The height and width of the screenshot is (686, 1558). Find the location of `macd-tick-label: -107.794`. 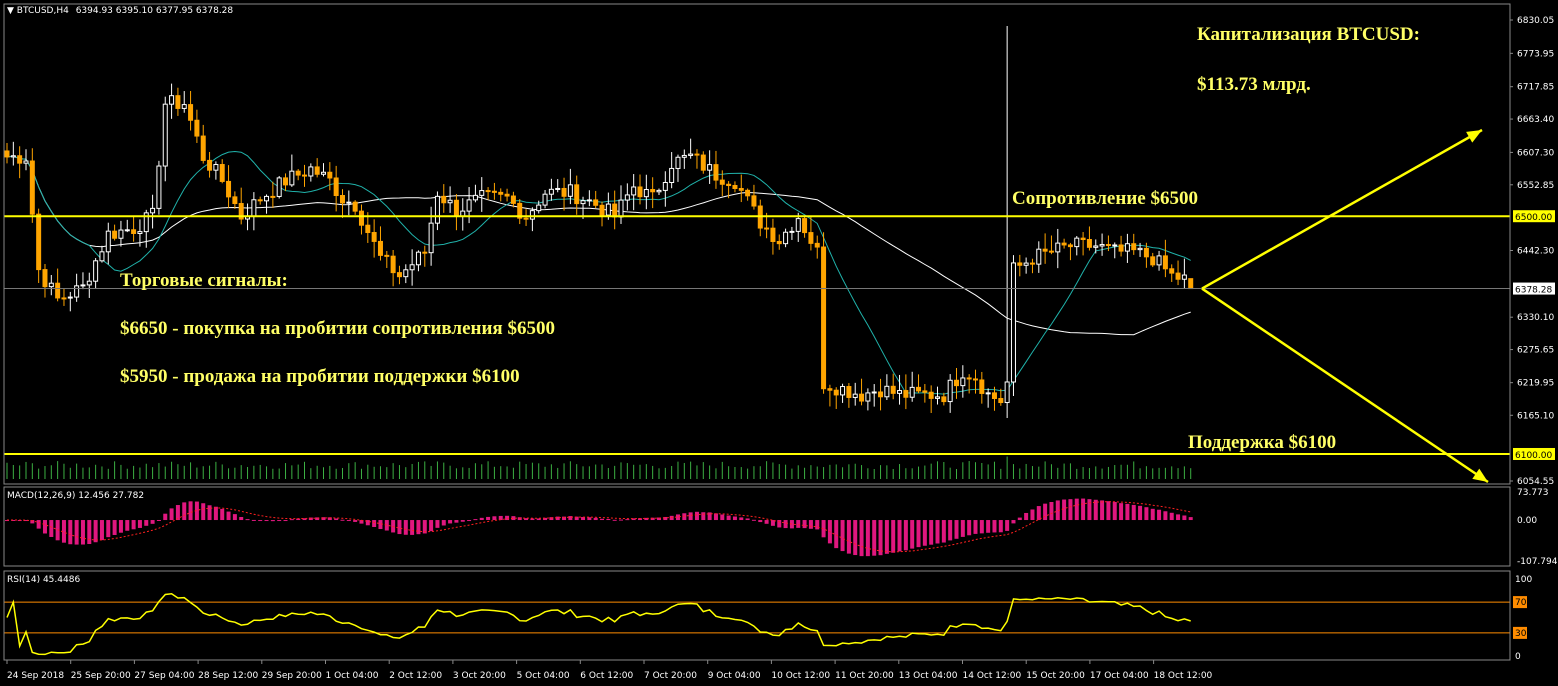

macd-tick-label: -107.794 is located at coordinates (1537, 562).